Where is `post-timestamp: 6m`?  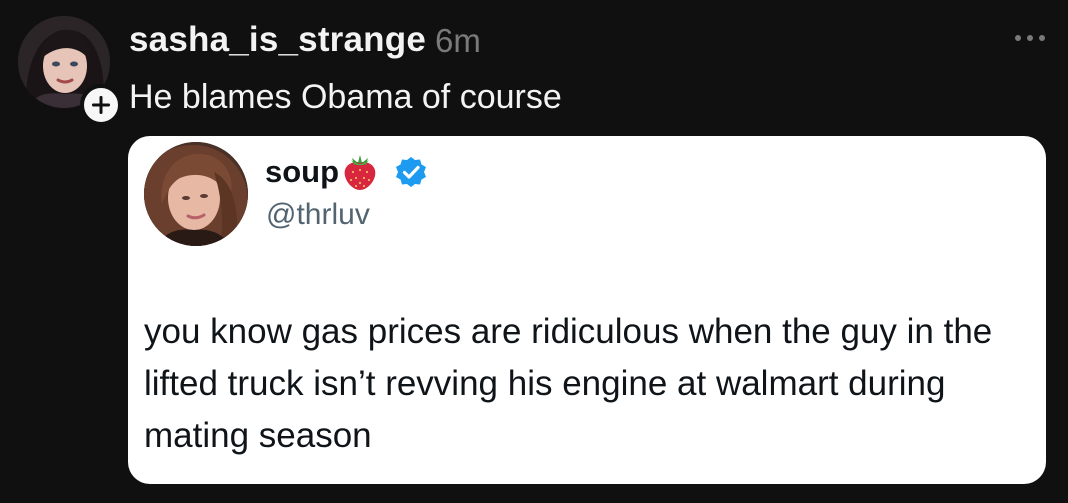 post-timestamp: 6m is located at coordinates (458, 40).